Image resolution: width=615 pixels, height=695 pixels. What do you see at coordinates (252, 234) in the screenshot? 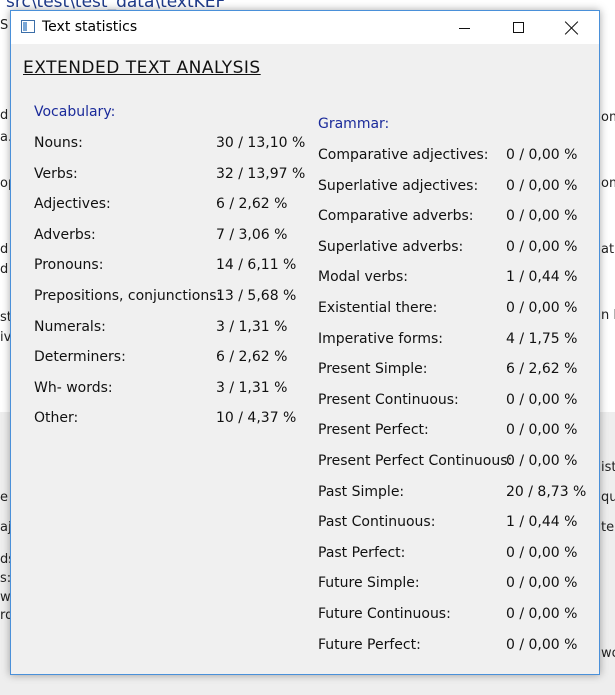
I see `vocabulary-value: 7 / 3,06 %` at bounding box center [252, 234].